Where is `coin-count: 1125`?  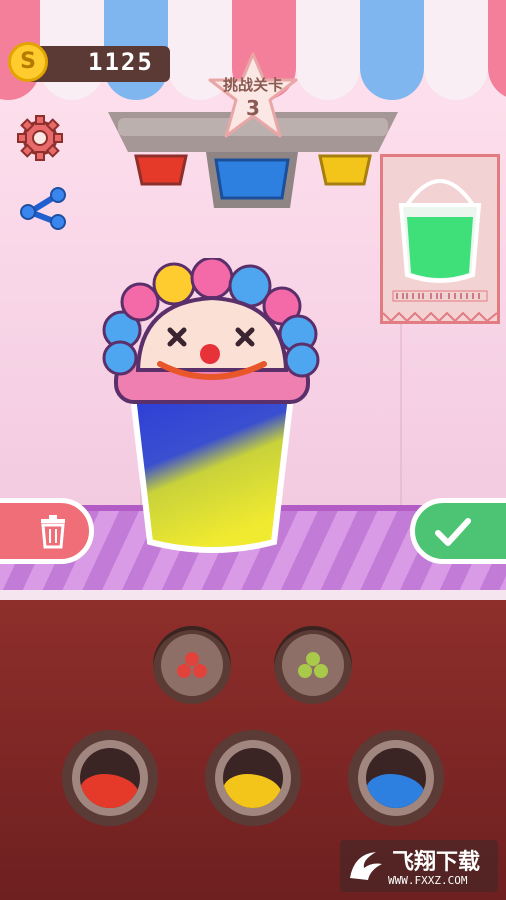
coin-count: 1125 is located at coordinates (121, 62).